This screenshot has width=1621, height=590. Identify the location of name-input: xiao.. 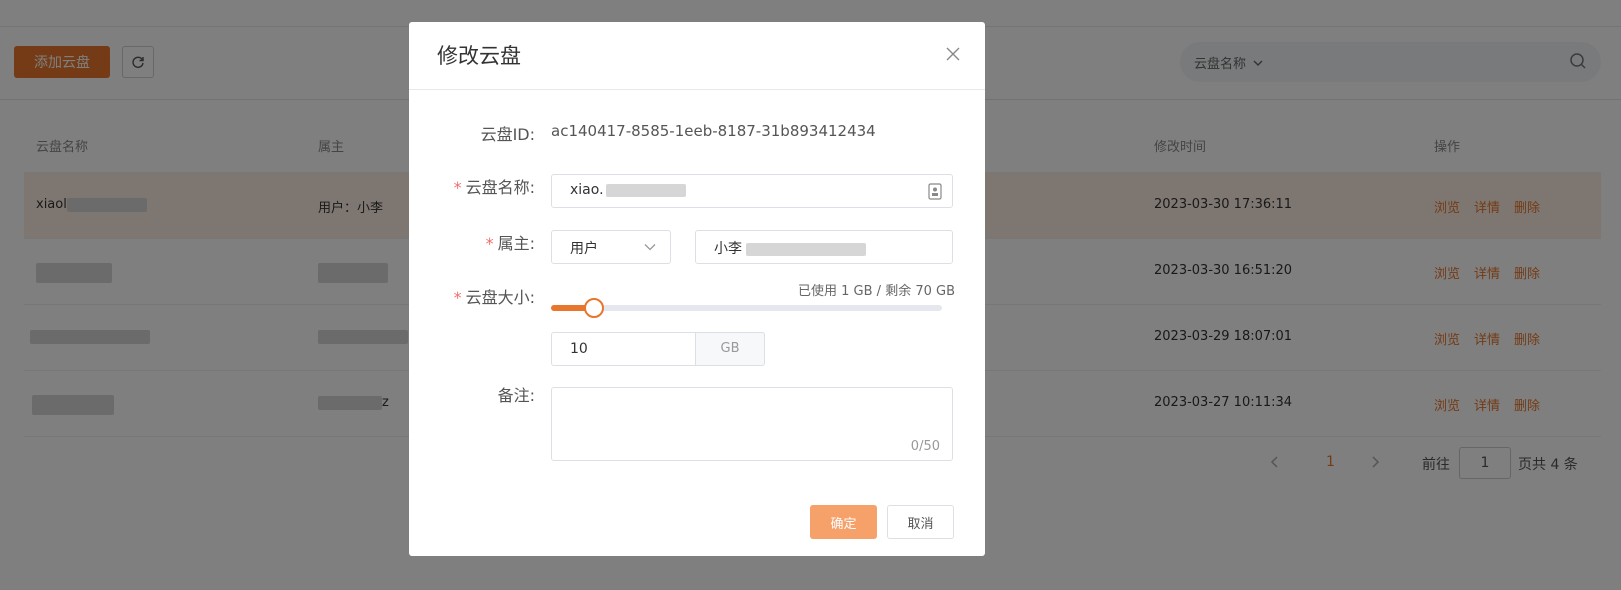
(752, 191).